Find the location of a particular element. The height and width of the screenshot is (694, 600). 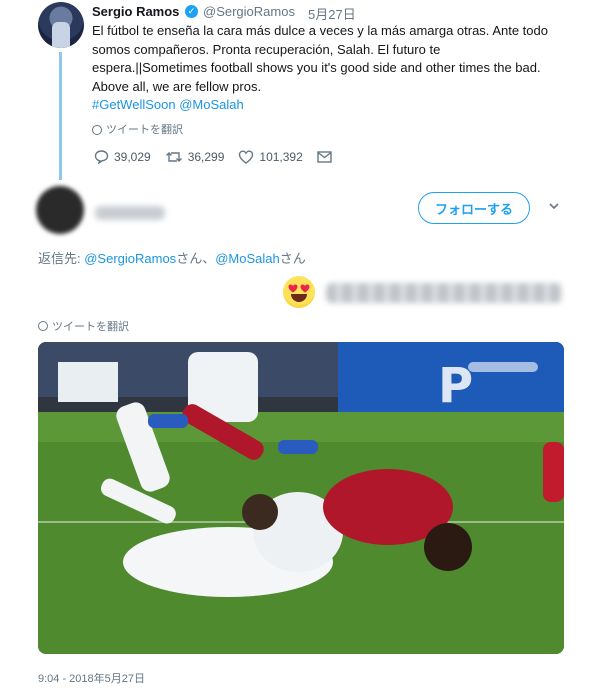

mention-sergio-link: @SergioRamos is located at coordinates (130, 258).